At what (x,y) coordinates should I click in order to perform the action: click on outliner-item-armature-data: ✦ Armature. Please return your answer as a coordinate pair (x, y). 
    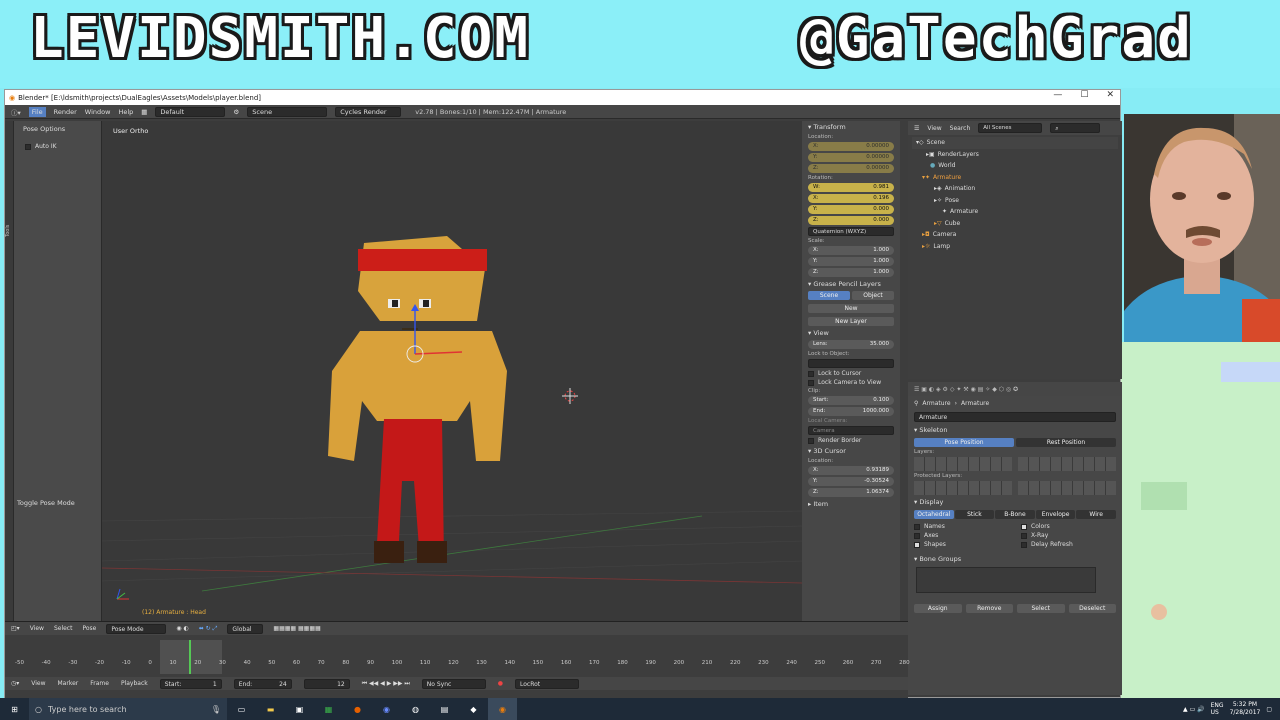
    Looking at the image, I should click on (1015, 212).